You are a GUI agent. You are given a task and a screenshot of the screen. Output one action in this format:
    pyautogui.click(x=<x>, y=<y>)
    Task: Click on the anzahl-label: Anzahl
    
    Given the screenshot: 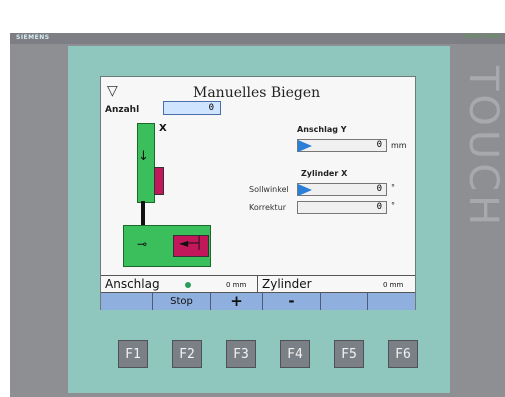 What is the action you would take?
    pyautogui.click(x=122, y=110)
    